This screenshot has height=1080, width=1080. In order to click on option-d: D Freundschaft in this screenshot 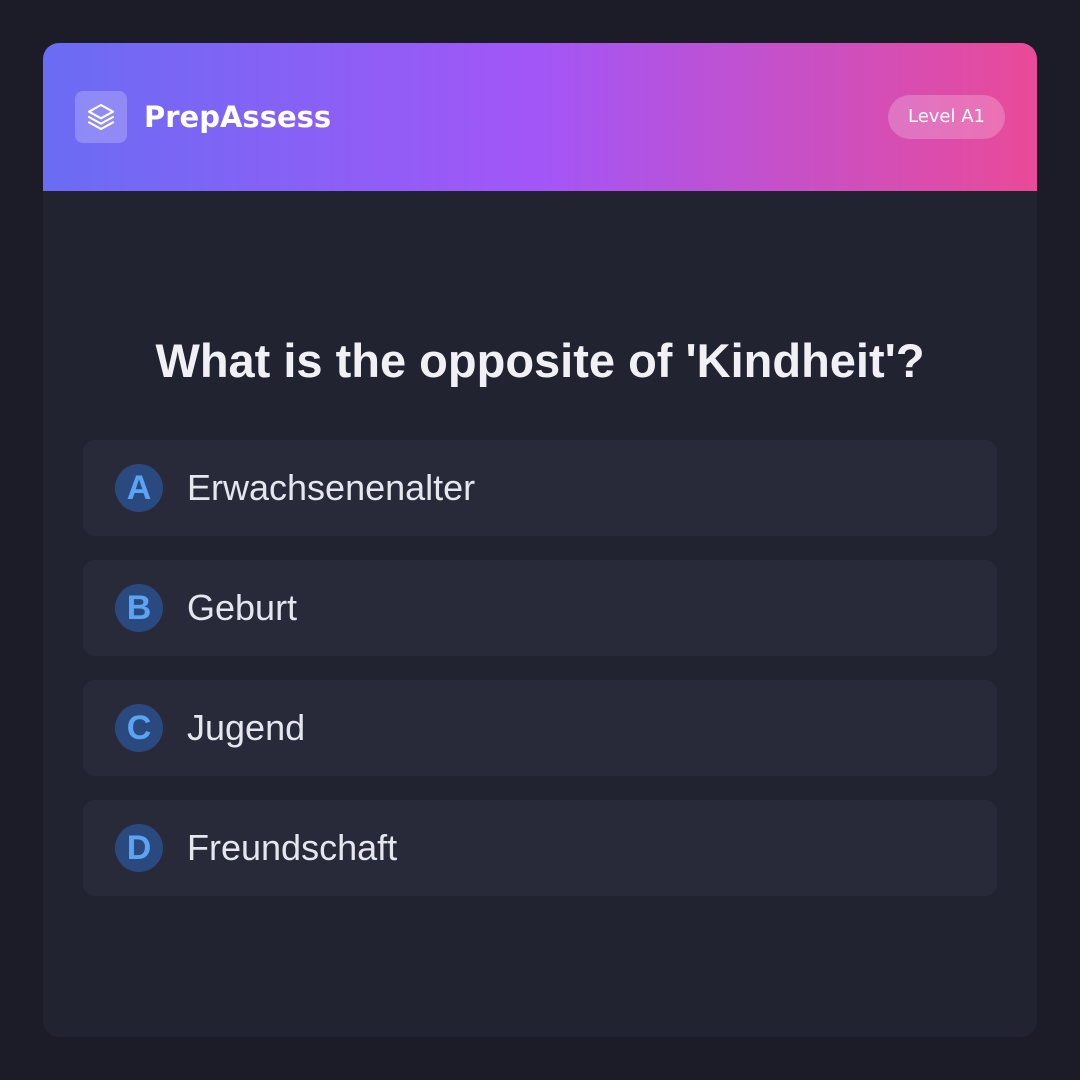, I will do `click(540, 848)`.